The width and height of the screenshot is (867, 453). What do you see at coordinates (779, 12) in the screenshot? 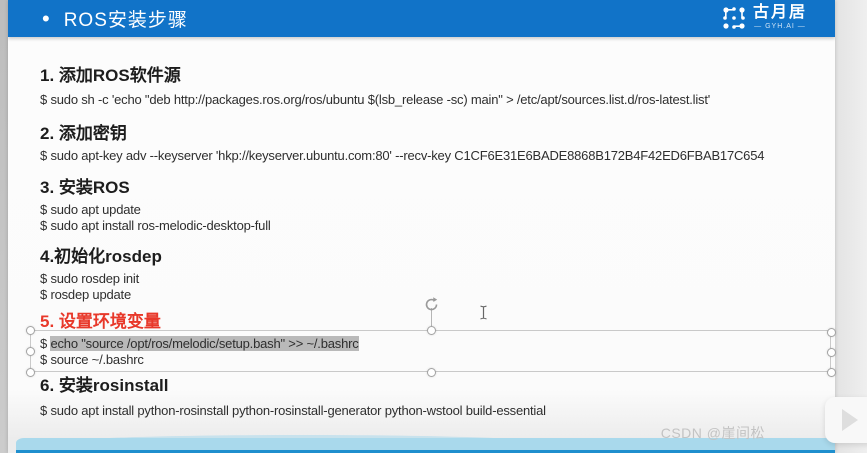
I see `gyh-logo-name: 古月居` at bounding box center [779, 12].